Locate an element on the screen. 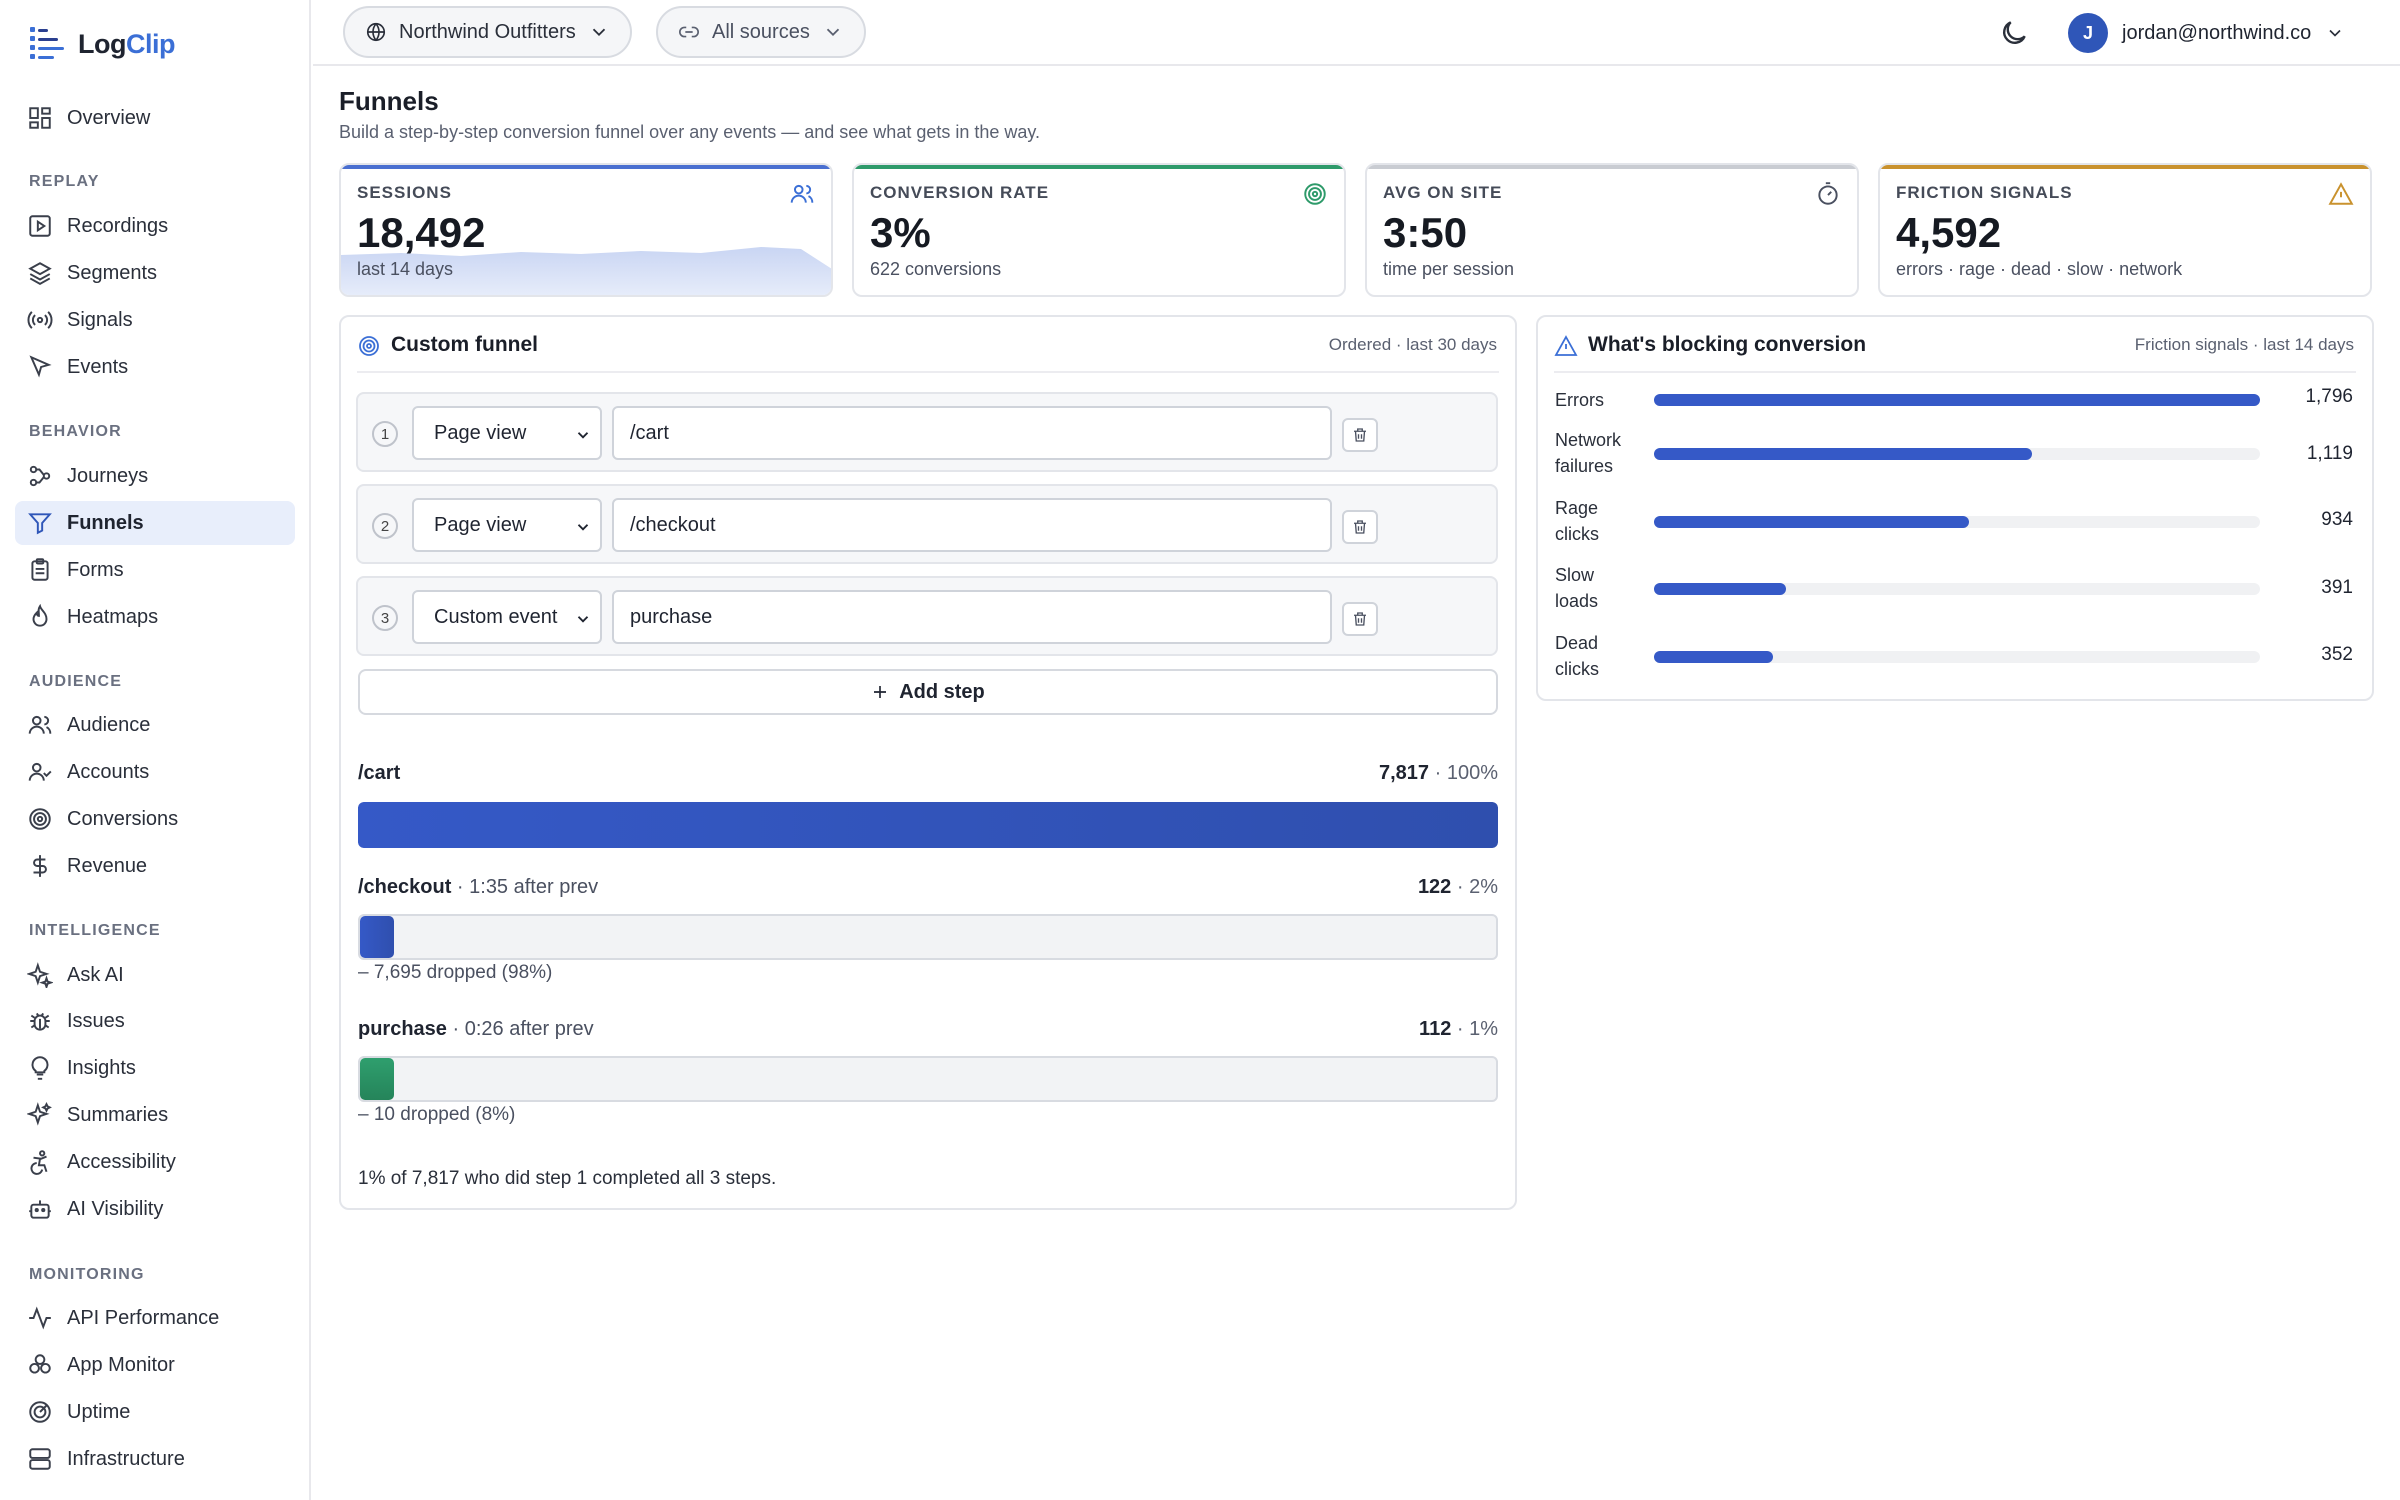 The height and width of the screenshot is (1500, 2400). blocker-value: 1,796 is located at coordinates (2329, 396).